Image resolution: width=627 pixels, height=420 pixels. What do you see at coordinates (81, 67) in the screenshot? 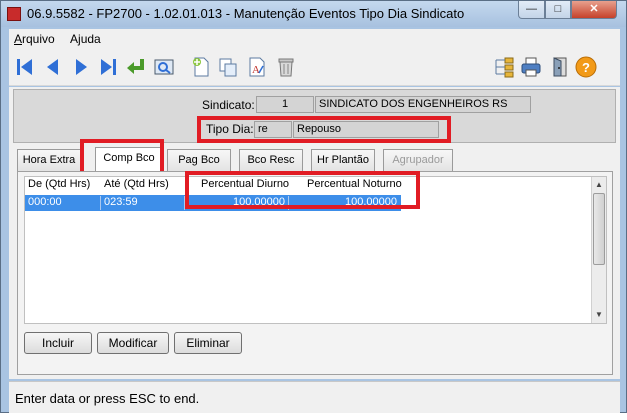
I see `next-record-icon` at bounding box center [81, 67].